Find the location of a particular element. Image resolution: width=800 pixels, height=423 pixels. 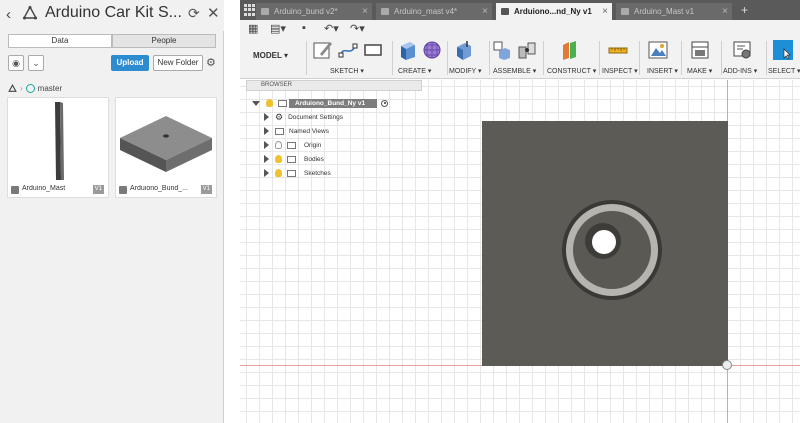

document-tab: Arduino_bund v2* × is located at coordinates (314, 11).